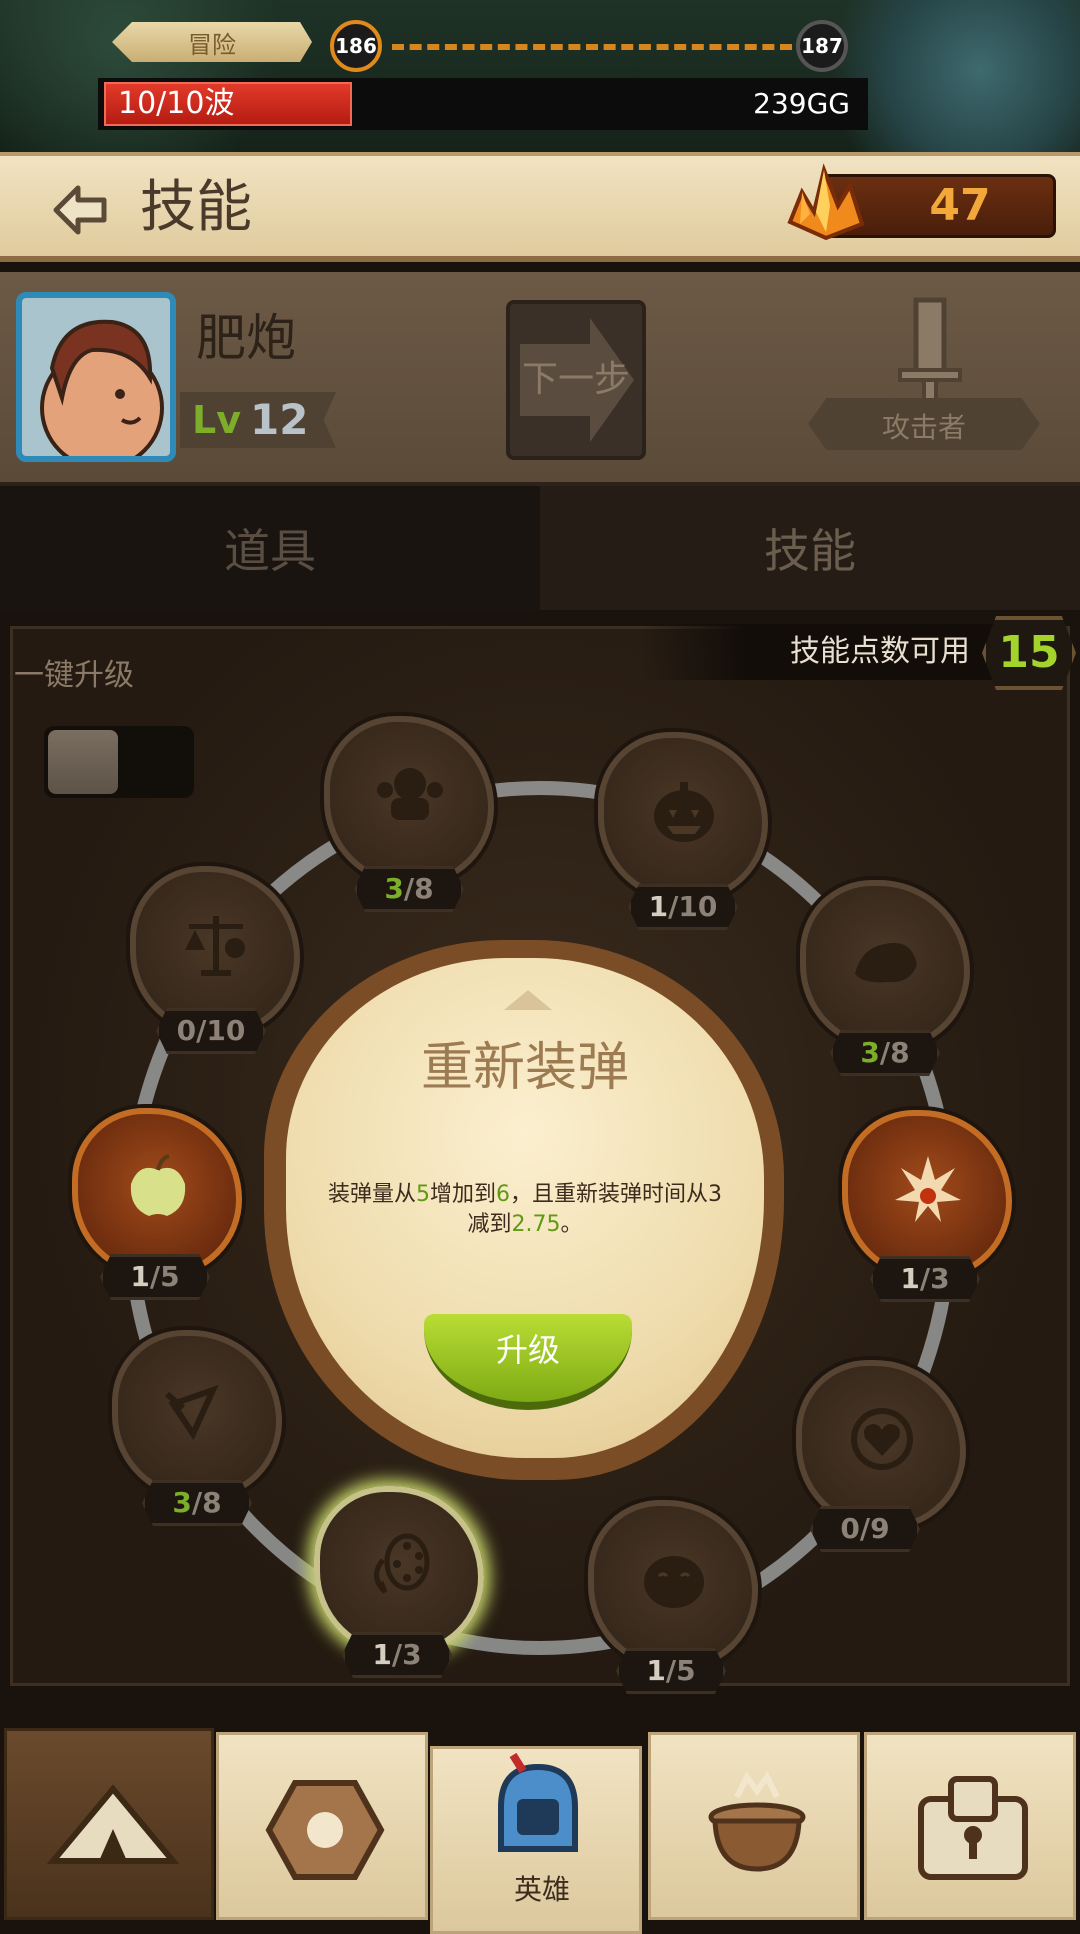 The height and width of the screenshot is (1934, 1080). I want to click on one-click-upgrade-label: 一键升级, so click(74, 675).